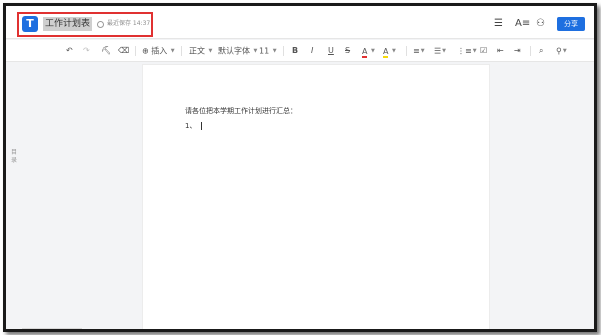 This screenshot has width=601, height=335. What do you see at coordinates (30, 24) in the screenshot?
I see `app-logo: T` at bounding box center [30, 24].